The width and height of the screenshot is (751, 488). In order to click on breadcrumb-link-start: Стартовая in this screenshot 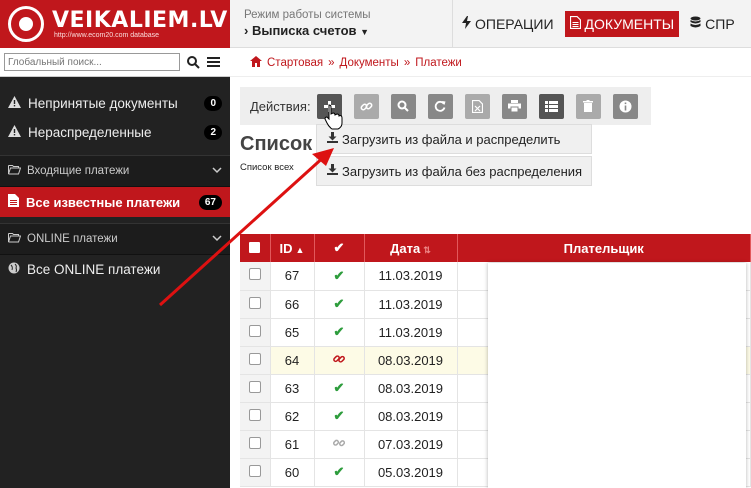, I will do `click(295, 63)`.